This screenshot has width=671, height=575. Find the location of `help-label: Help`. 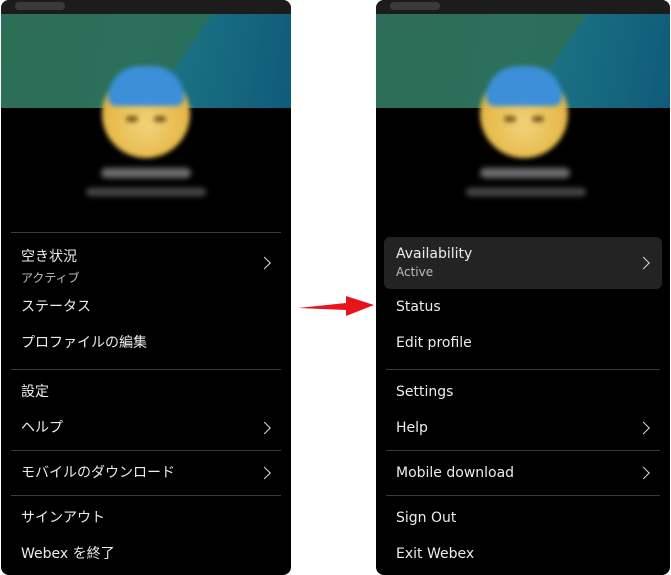

help-label: Help is located at coordinates (412, 428).